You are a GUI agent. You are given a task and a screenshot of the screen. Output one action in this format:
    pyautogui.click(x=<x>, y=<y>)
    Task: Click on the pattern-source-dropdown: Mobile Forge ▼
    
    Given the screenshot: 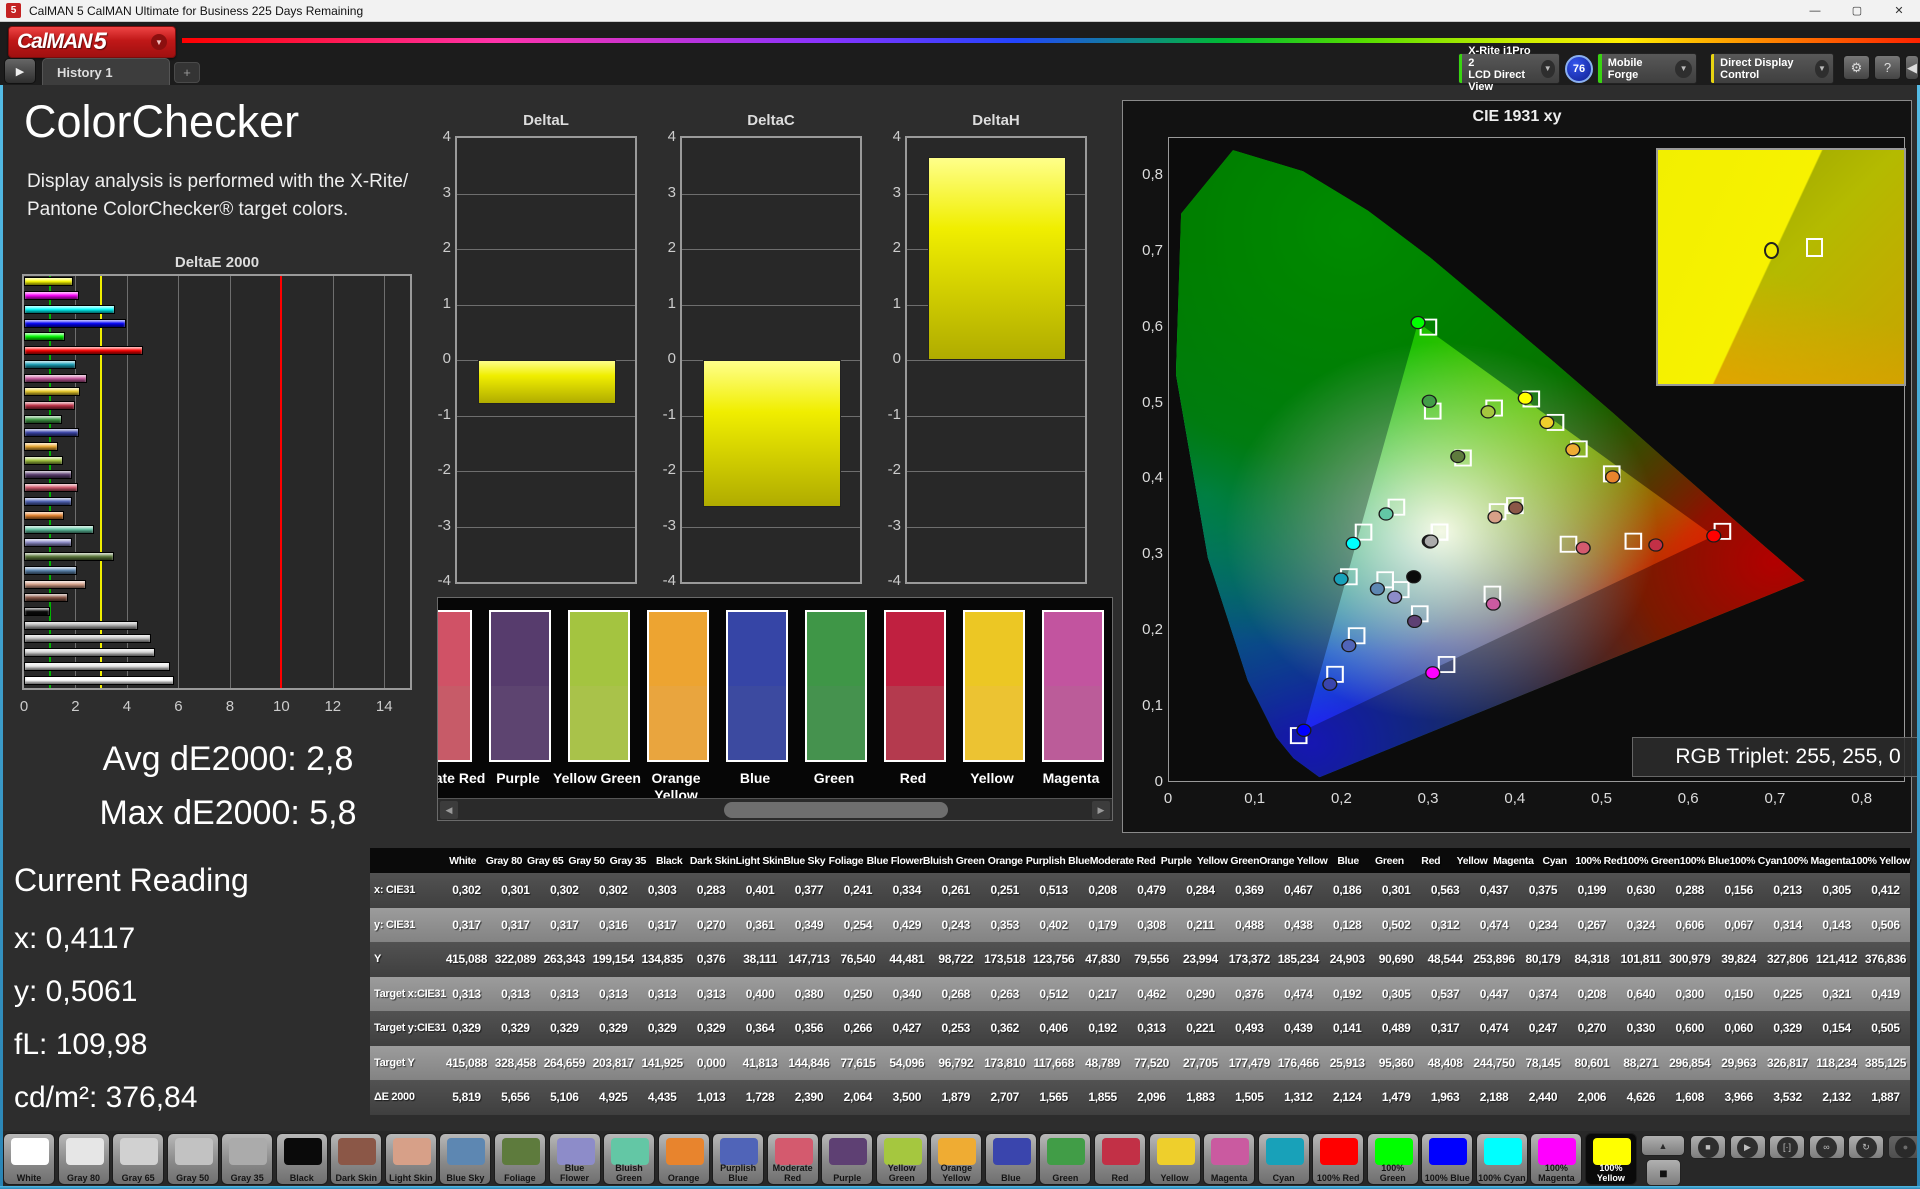 What is the action you would take?
    pyautogui.click(x=1647, y=68)
    